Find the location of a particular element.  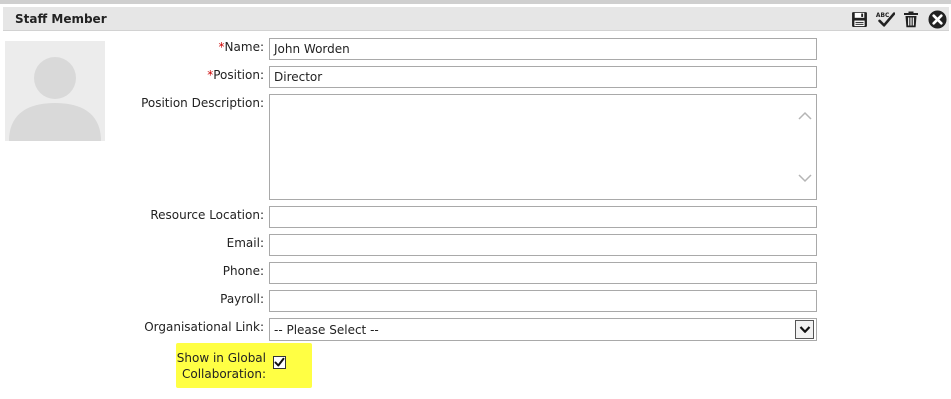

position-description-label: Position Description: is located at coordinates (202, 103).